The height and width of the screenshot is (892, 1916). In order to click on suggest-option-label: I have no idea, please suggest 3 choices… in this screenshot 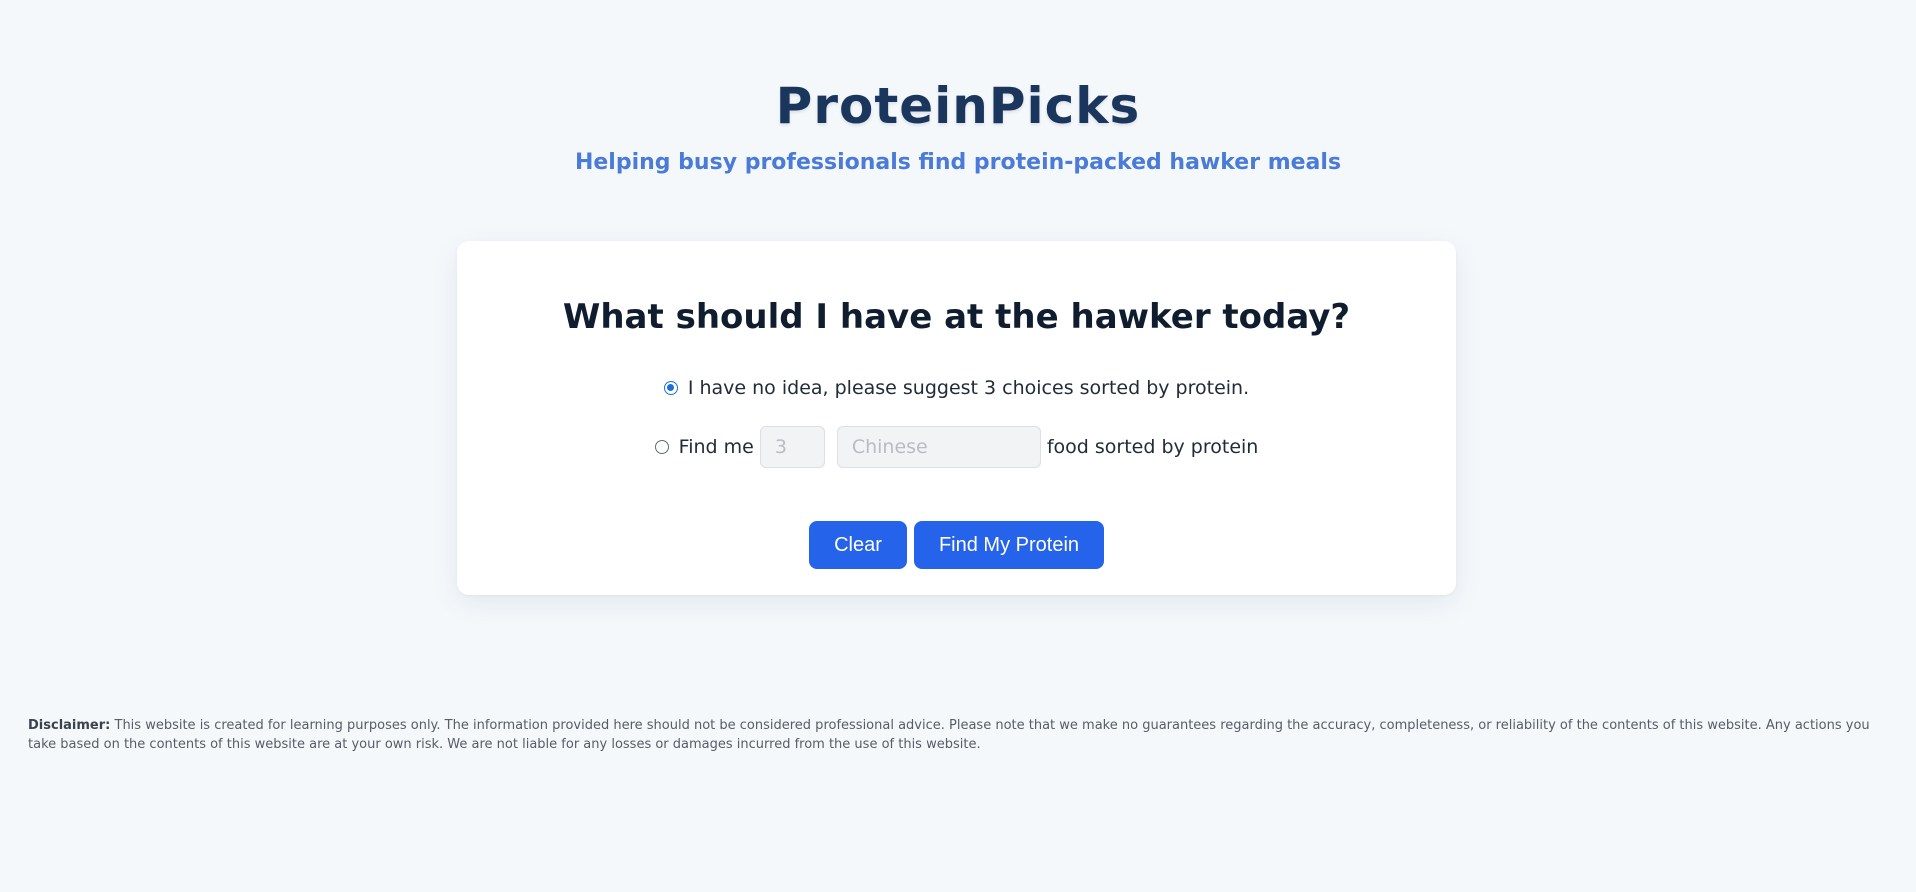, I will do `click(968, 388)`.